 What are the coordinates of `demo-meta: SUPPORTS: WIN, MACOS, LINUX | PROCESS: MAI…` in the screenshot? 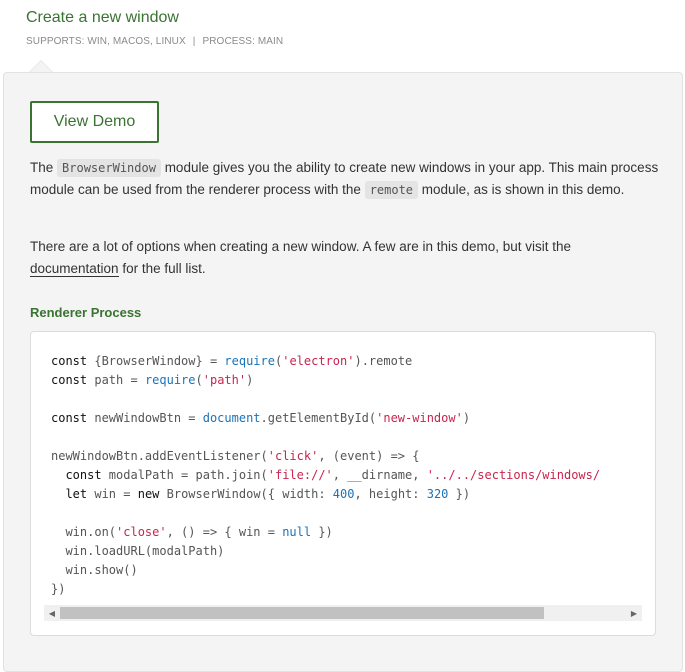 It's located at (154, 41).